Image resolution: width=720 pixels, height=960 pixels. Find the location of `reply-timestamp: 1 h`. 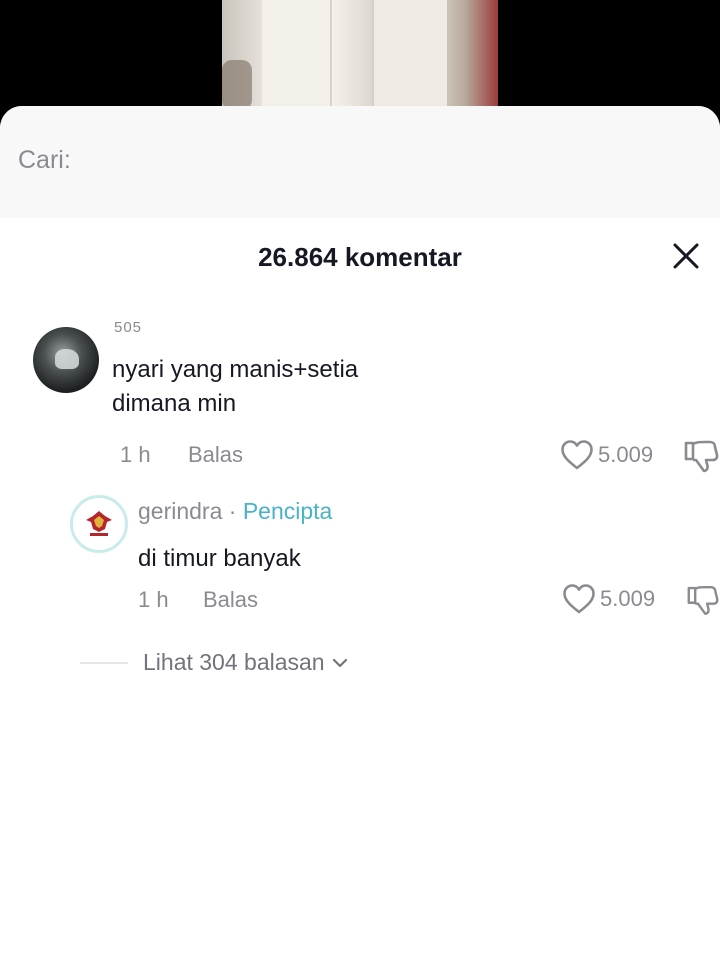

reply-timestamp: 1 h is located at coordinates (153, 599).